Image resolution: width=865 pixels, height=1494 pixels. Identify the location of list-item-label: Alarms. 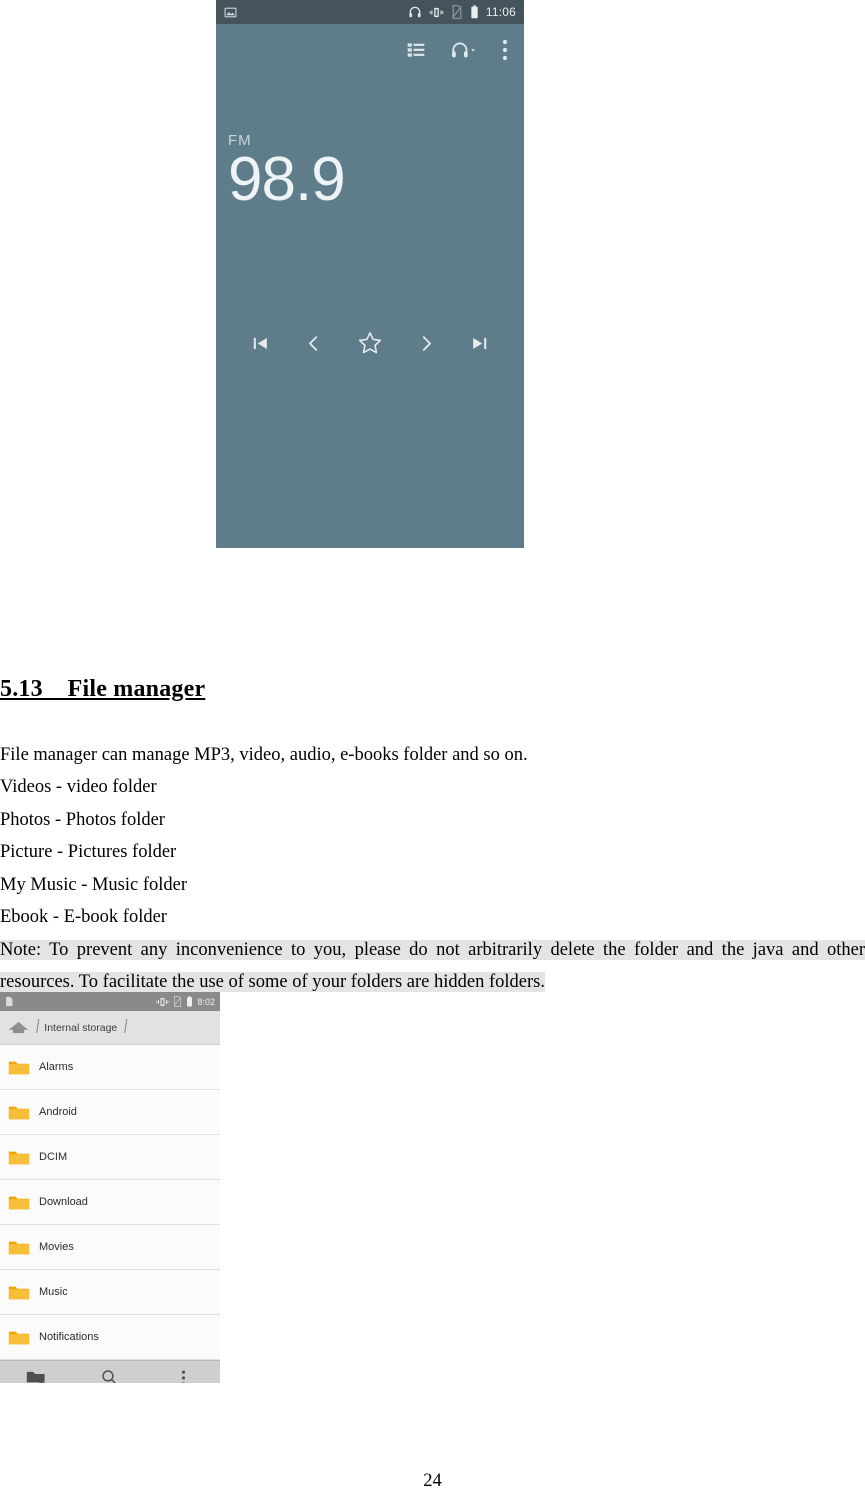
(56, 1067).